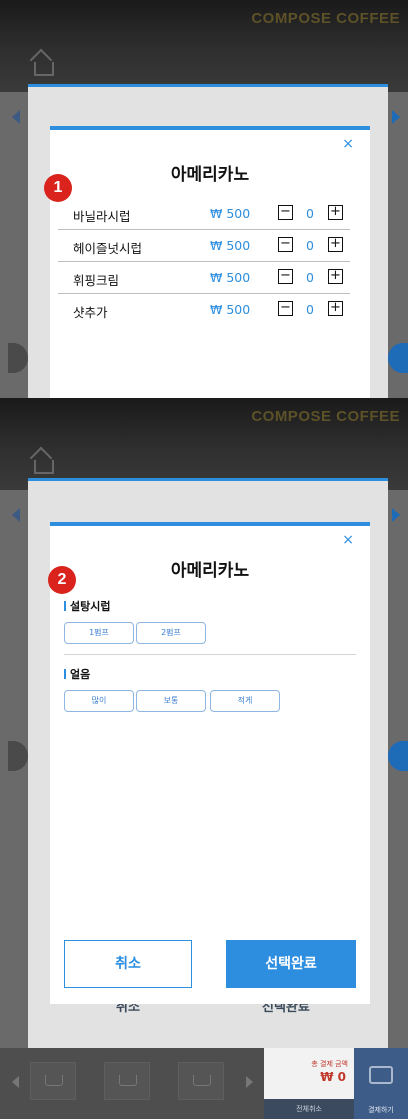  What do you see at coordinates (204, 309) in the screenshot?
I see `option-row: 샷추가 ₩ 500 − 0 +` at bounding box center [204, 309].